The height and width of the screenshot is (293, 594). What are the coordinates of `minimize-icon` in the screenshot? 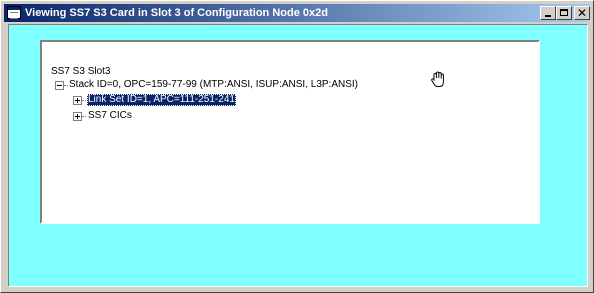 It's located at (548, 16).